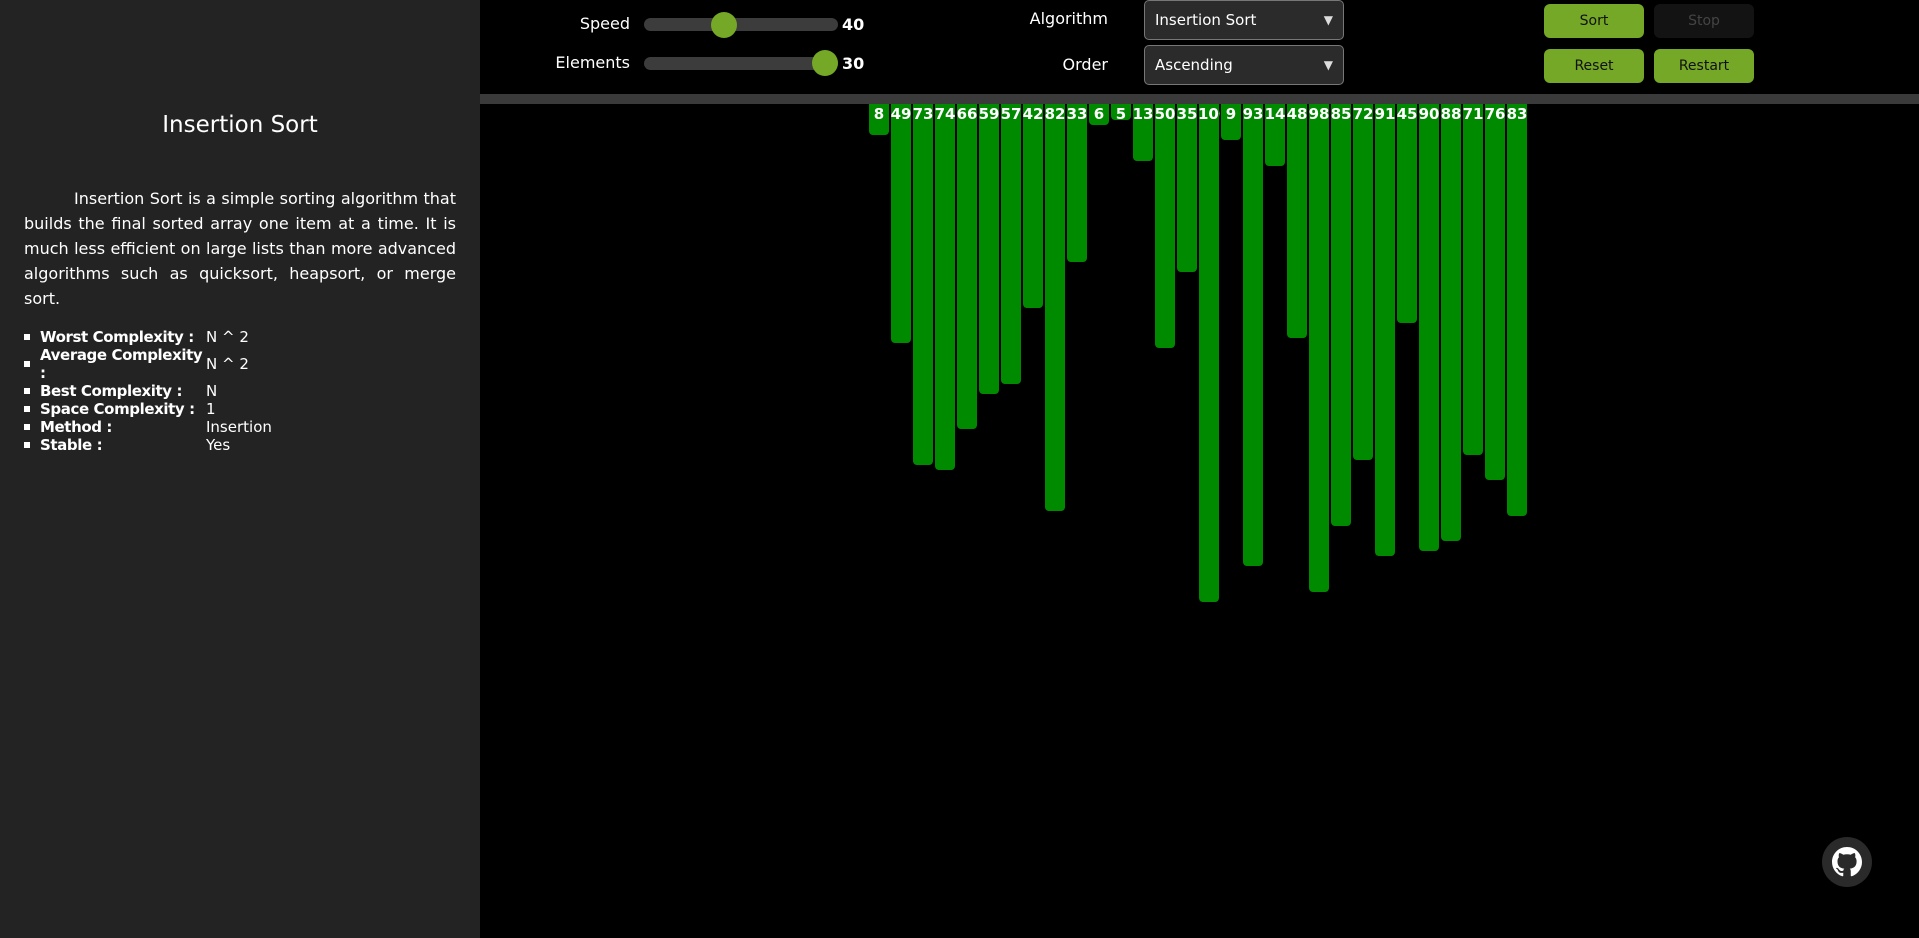  What do you see at coordinates (1429, 114) in the screenshot?
I see `bar-value-label: 90` at bounding box center [1429, 114].